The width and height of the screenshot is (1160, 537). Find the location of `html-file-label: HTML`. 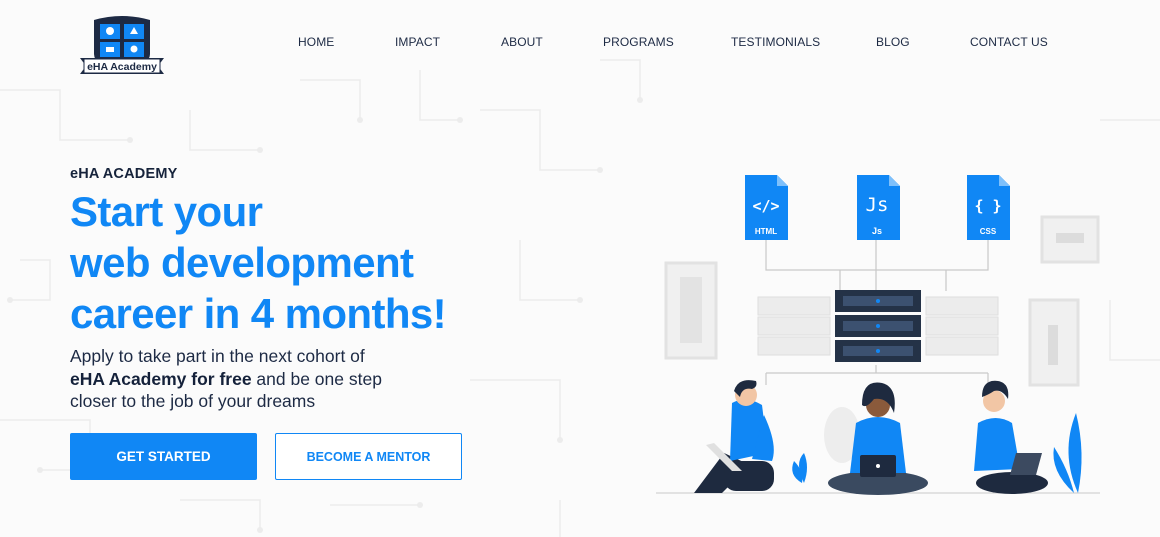

html-file-label: HTML is located at coordinates (766, 231).